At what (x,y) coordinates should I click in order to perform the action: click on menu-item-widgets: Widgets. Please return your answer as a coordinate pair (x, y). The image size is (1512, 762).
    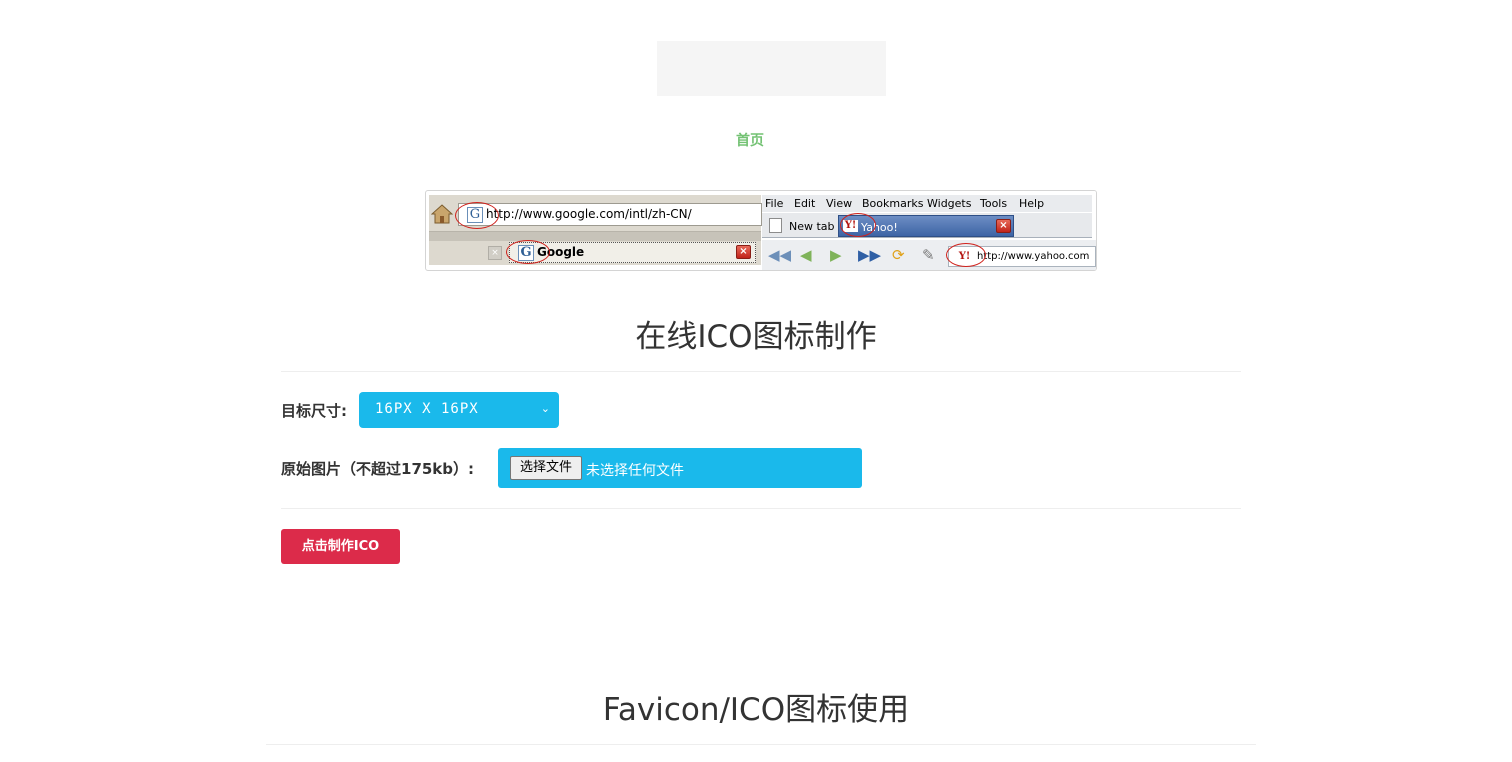
    Looking at the image, I should click on (949, 203).